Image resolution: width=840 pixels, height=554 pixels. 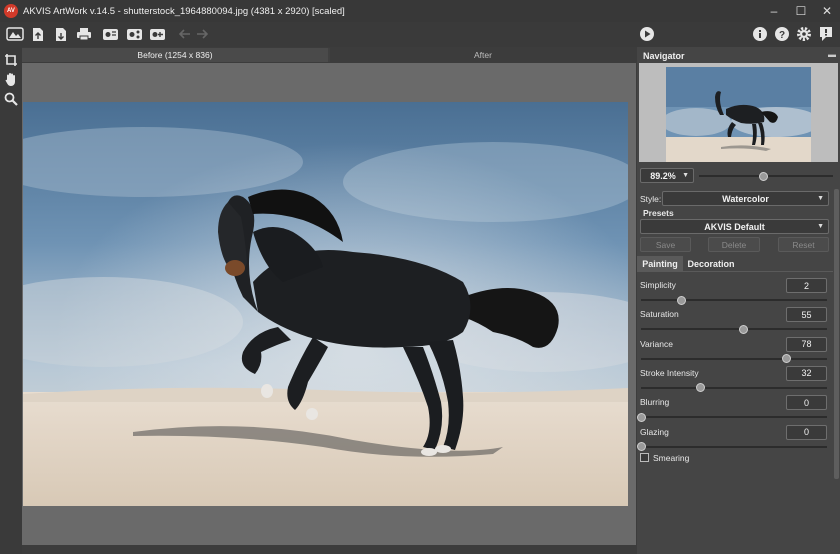 What do you see at coordinates (664, 56) in the screenshot?
I see `navigator-title: Navigator` at bounding box center [664, 56].